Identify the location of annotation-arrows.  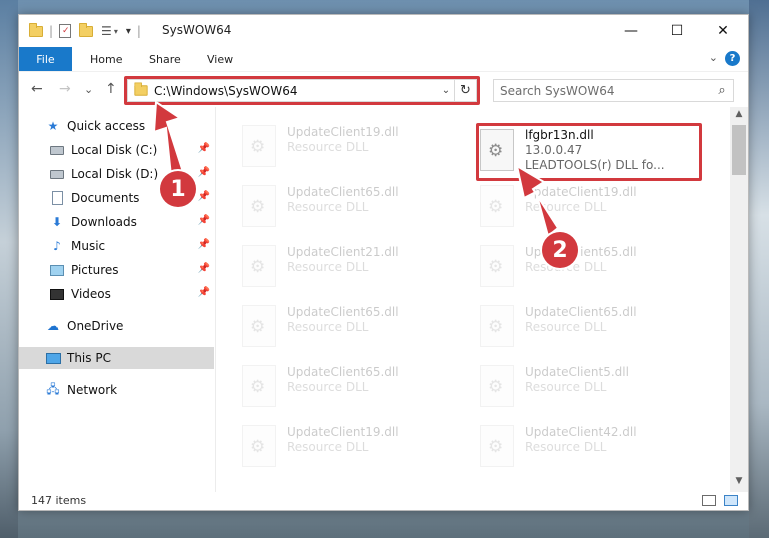
(356, 169).